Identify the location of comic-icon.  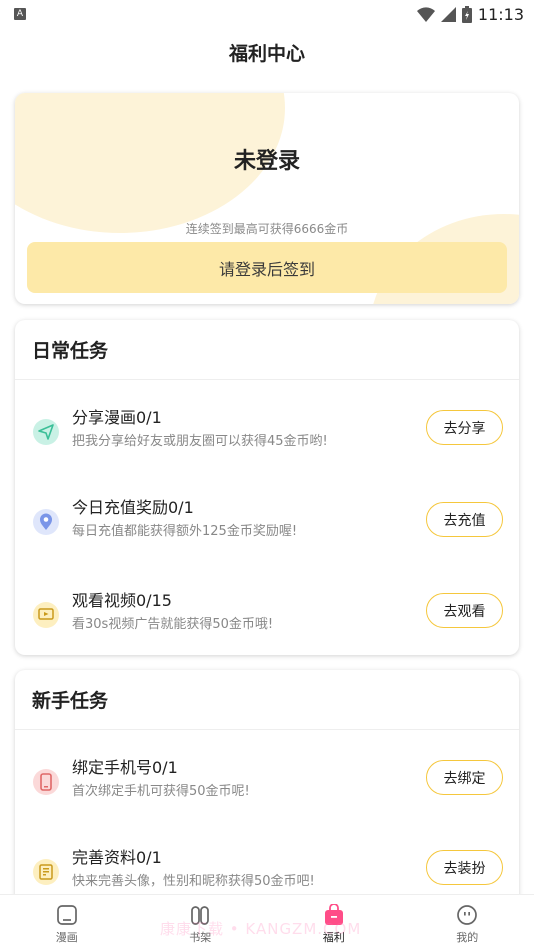
(66, 915).